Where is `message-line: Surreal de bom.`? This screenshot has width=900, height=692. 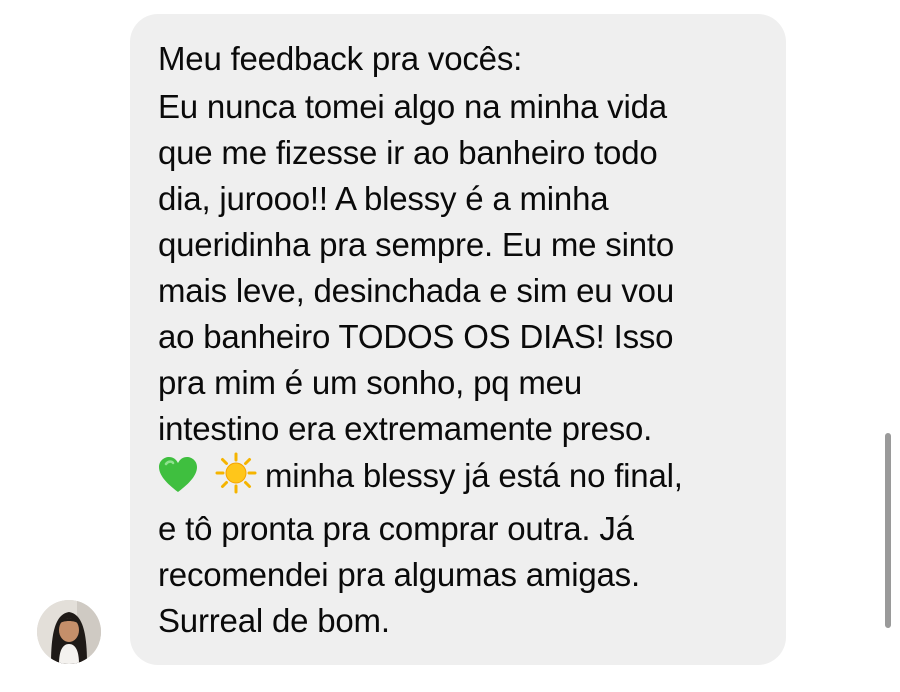 message-line: Surreal de bom. is located at coordinates (274, 620).